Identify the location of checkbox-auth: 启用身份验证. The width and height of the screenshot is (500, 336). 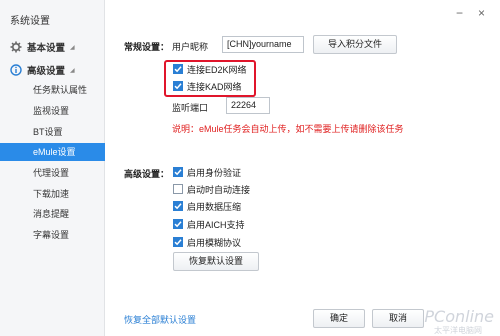
(207, 172).